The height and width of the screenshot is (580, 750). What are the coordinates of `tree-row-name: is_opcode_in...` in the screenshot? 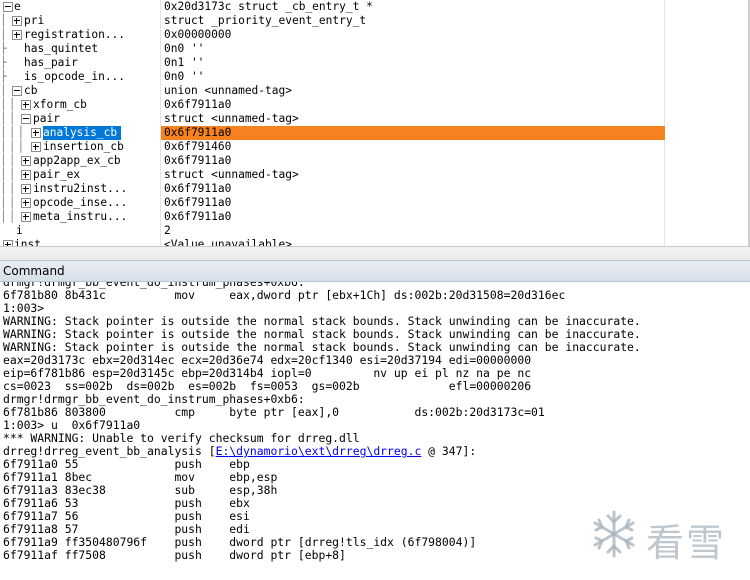 It's located at (75, 76).